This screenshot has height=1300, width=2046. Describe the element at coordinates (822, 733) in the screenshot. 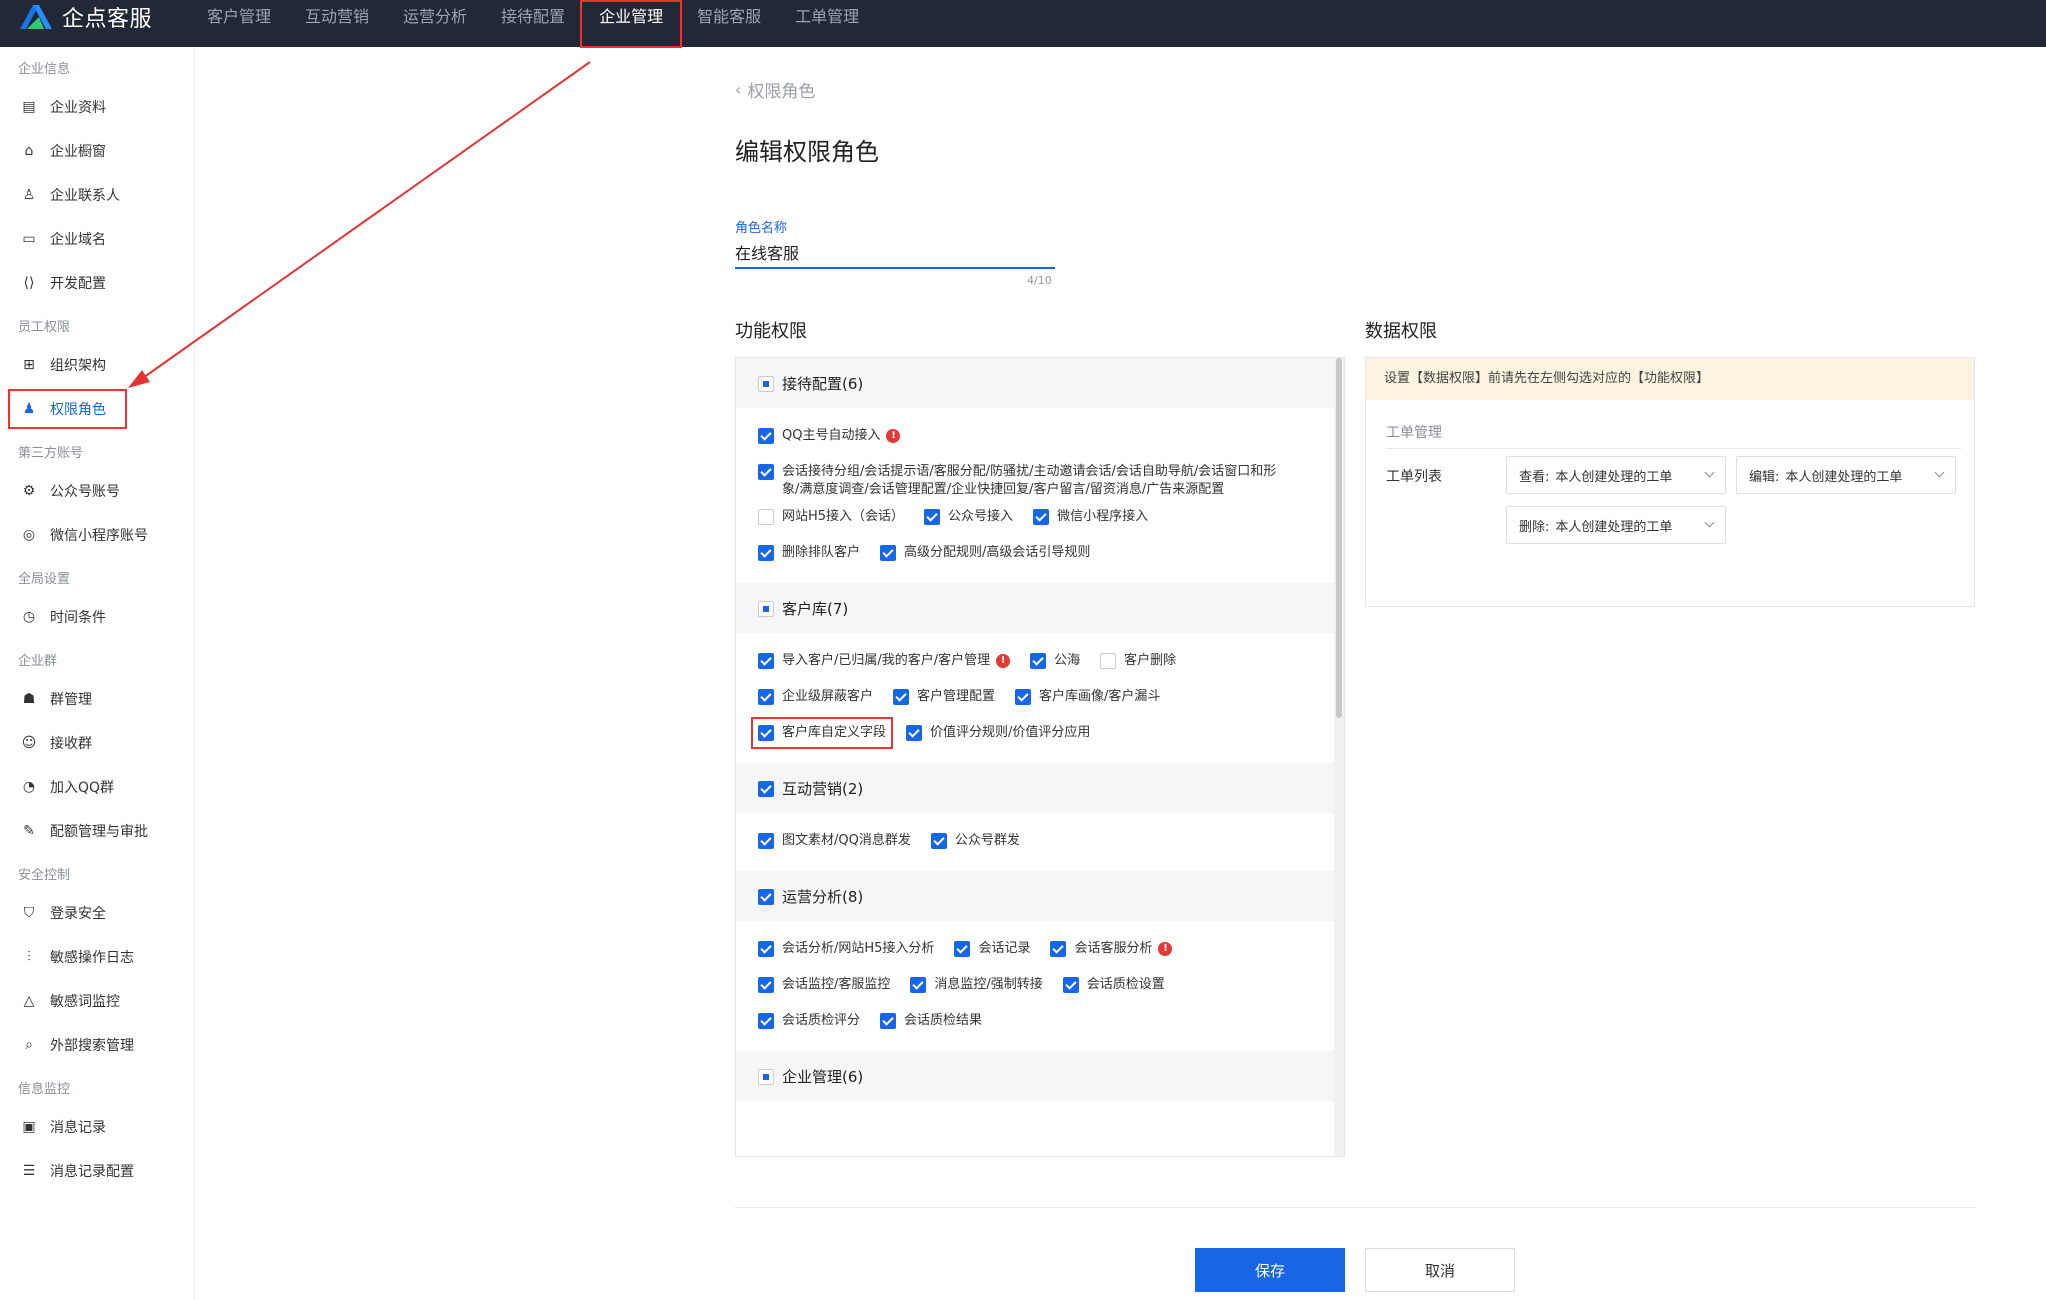

I see `perm-option: 客户库自定义字段` at that location.